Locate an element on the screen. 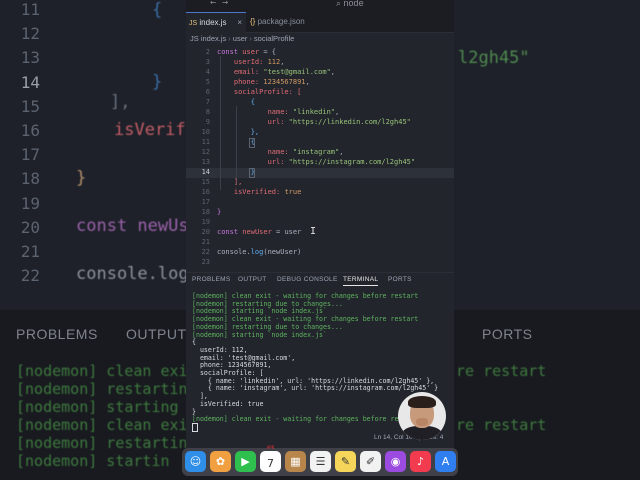 This screenshot has height=480, width=640. facetime-icon: ▶ is located at coordinates (245, 461).